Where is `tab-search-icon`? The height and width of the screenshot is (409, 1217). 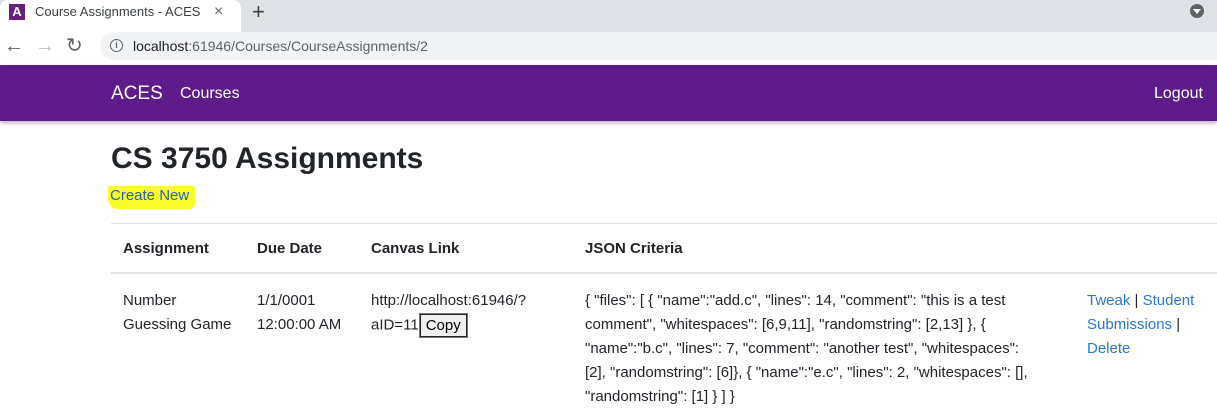 tab-search-icon is located at coordinates (1197, 11).